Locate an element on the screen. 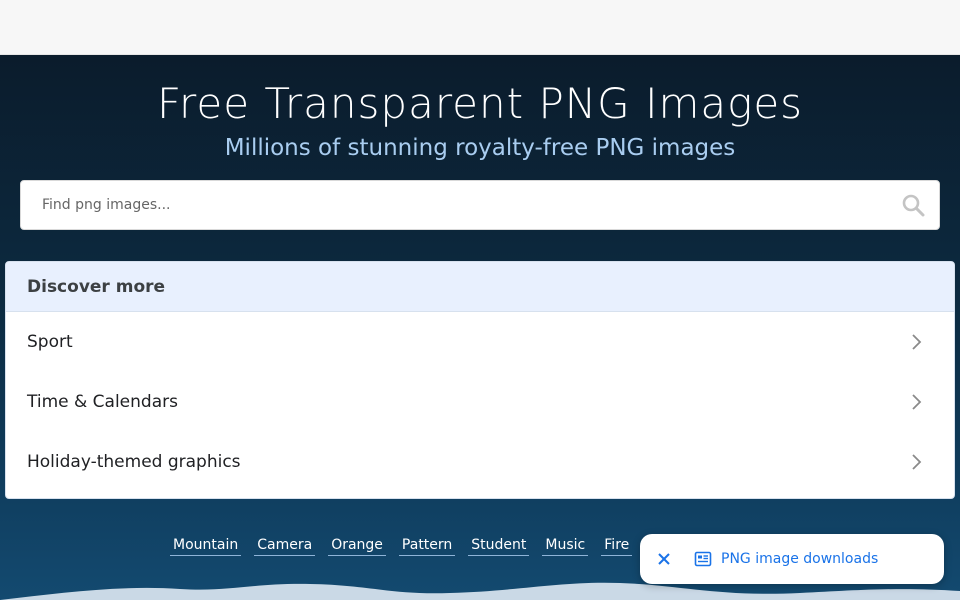 Image resolution: width=960 pixels, height=600 pixels. tag-link: Fire is located at coordinates (617, 546).